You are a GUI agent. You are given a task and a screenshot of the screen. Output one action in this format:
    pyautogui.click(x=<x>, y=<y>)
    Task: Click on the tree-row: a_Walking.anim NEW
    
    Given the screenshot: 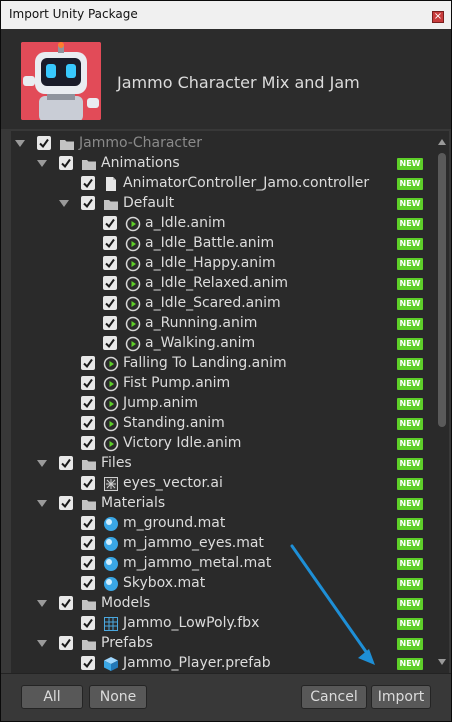 What is the action you would take?
    pyautogui.click(x=223, y=344)
    